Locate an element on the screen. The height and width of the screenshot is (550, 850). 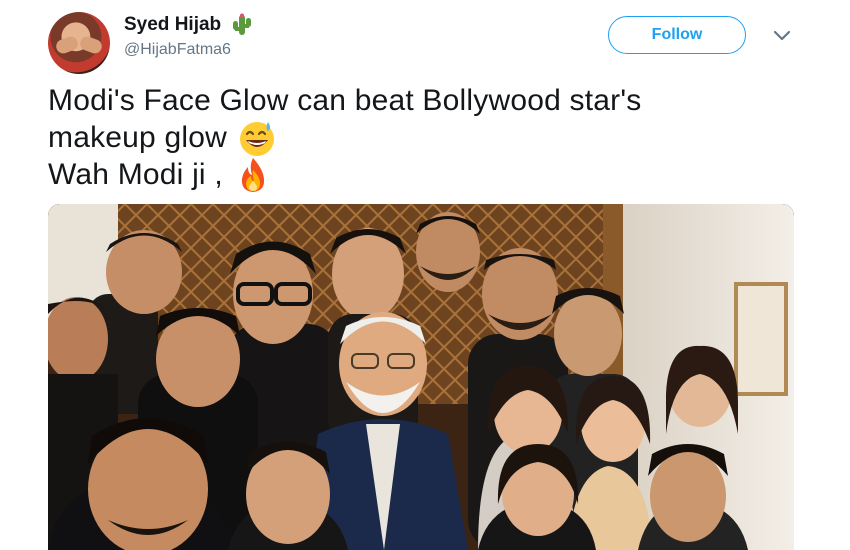
avatar is located at coordinates (79, 43).